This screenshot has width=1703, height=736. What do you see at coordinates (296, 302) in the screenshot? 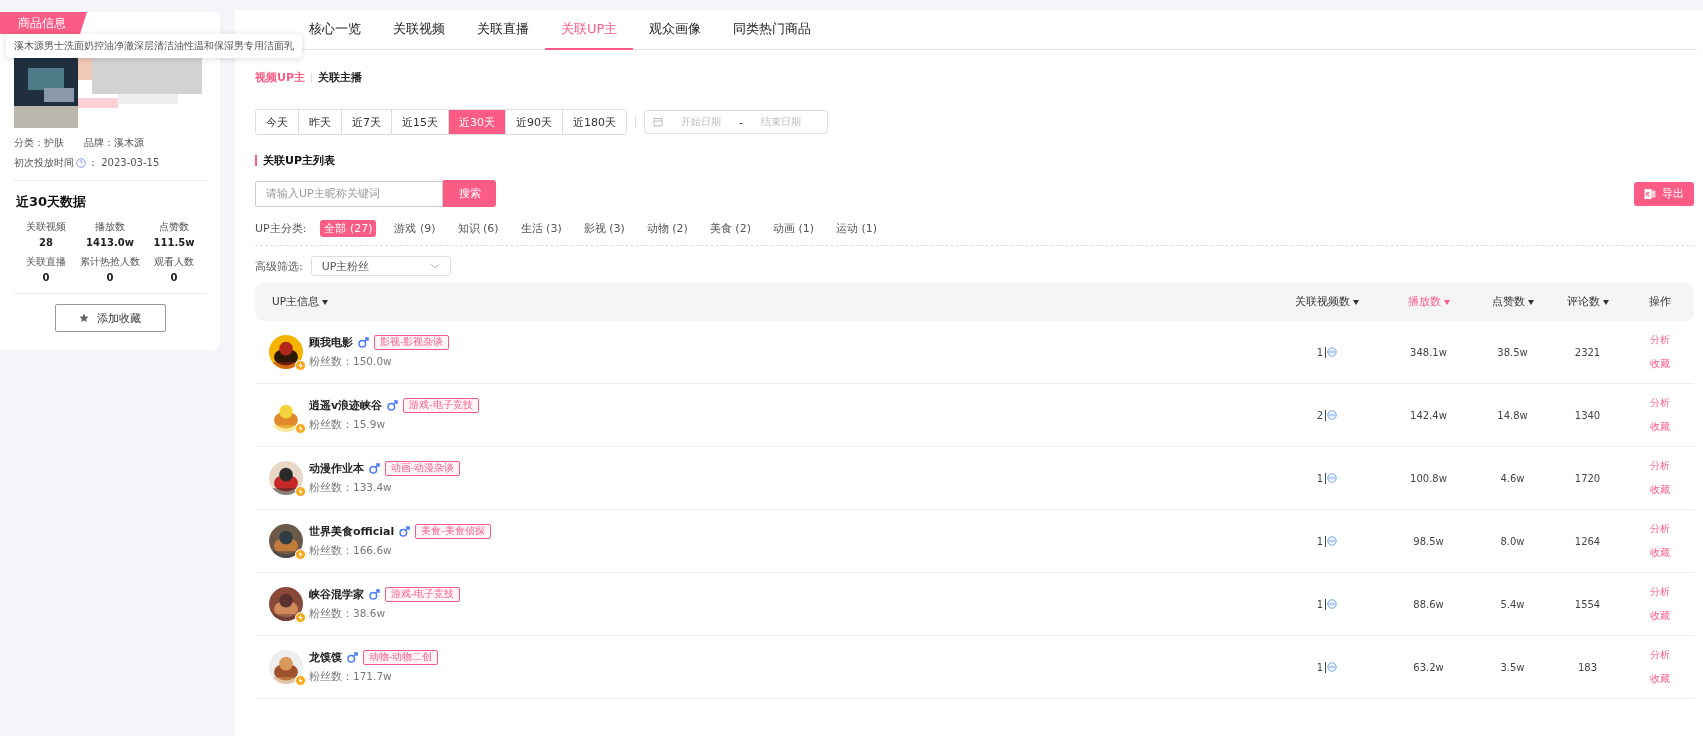
I see `column-header: UP主信息` at bounding box center [296, 302].